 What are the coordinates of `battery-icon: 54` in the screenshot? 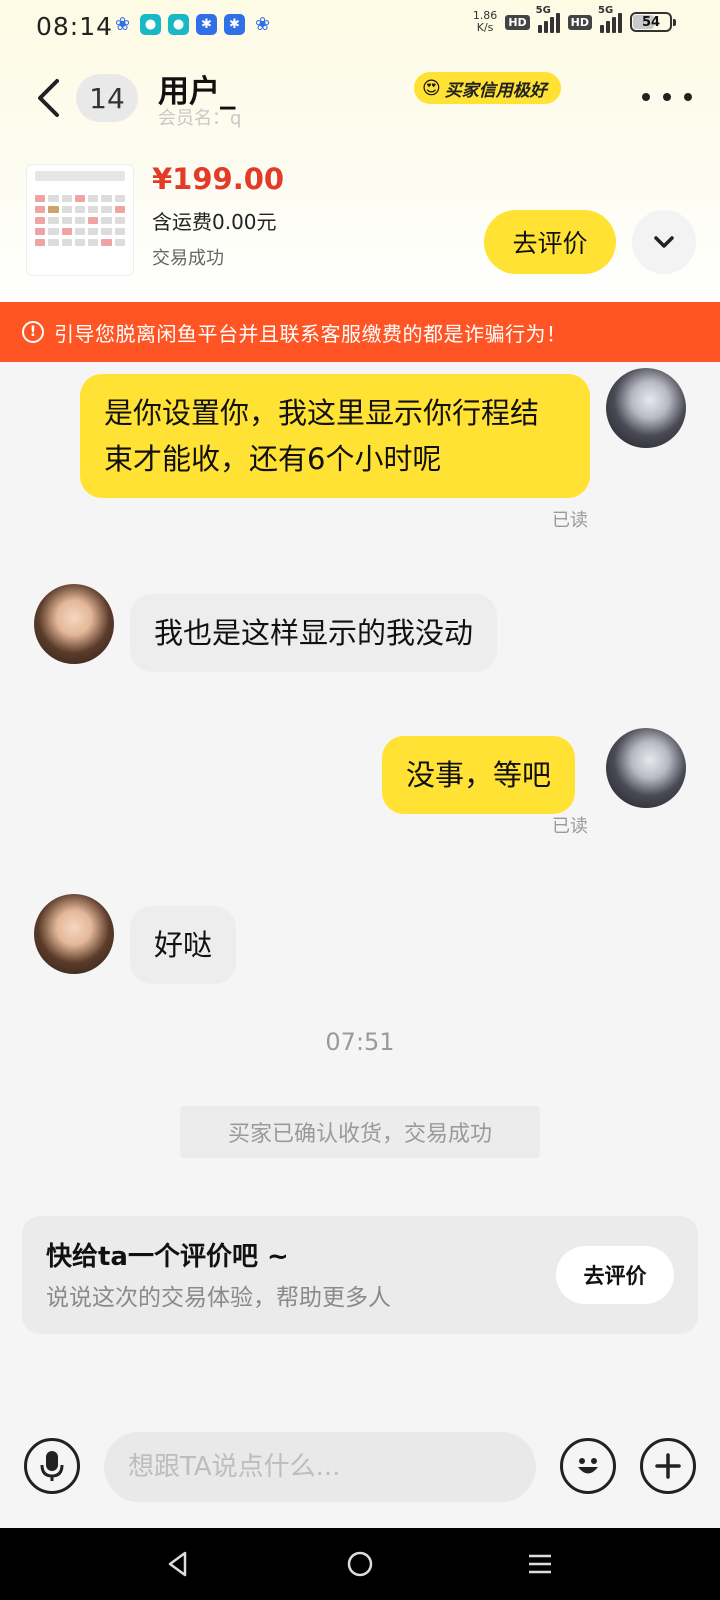 It's located at (653, 22).